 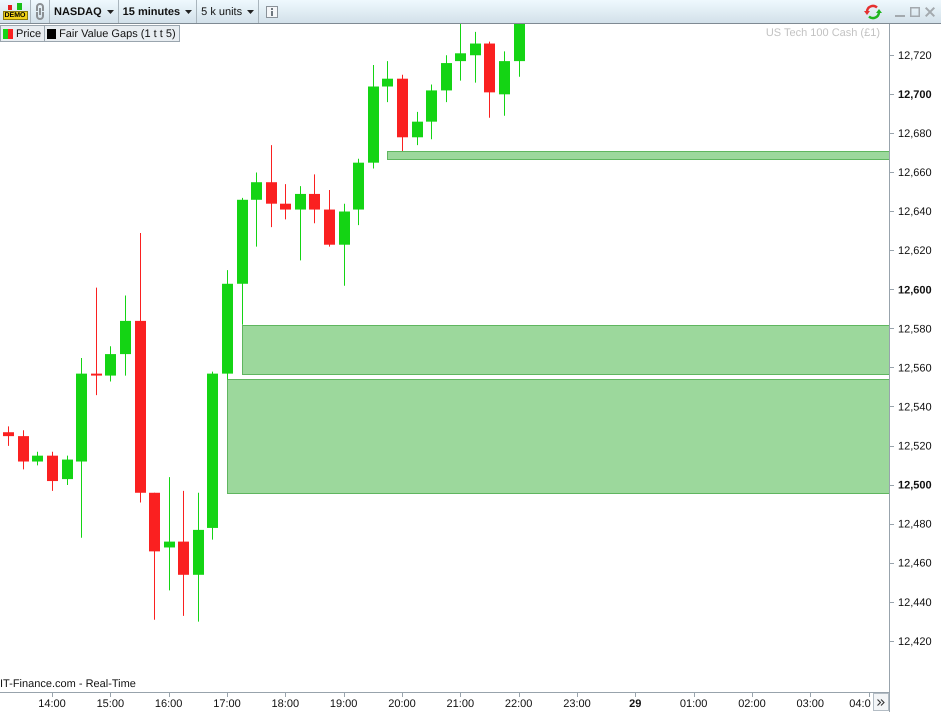 What do you see at coordinates (915, 251) in the screenshot?
I see `price-axis-label: 12,620` at bounding box center [915, 251].